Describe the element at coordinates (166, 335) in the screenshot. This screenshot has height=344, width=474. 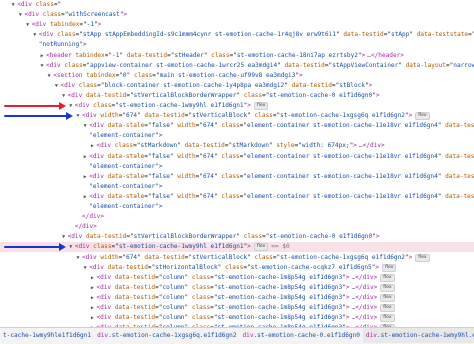
I see `breadcrumb-item: div.st-emotion-cache-1xgsg6q.e1f1d6gn2` at that location.